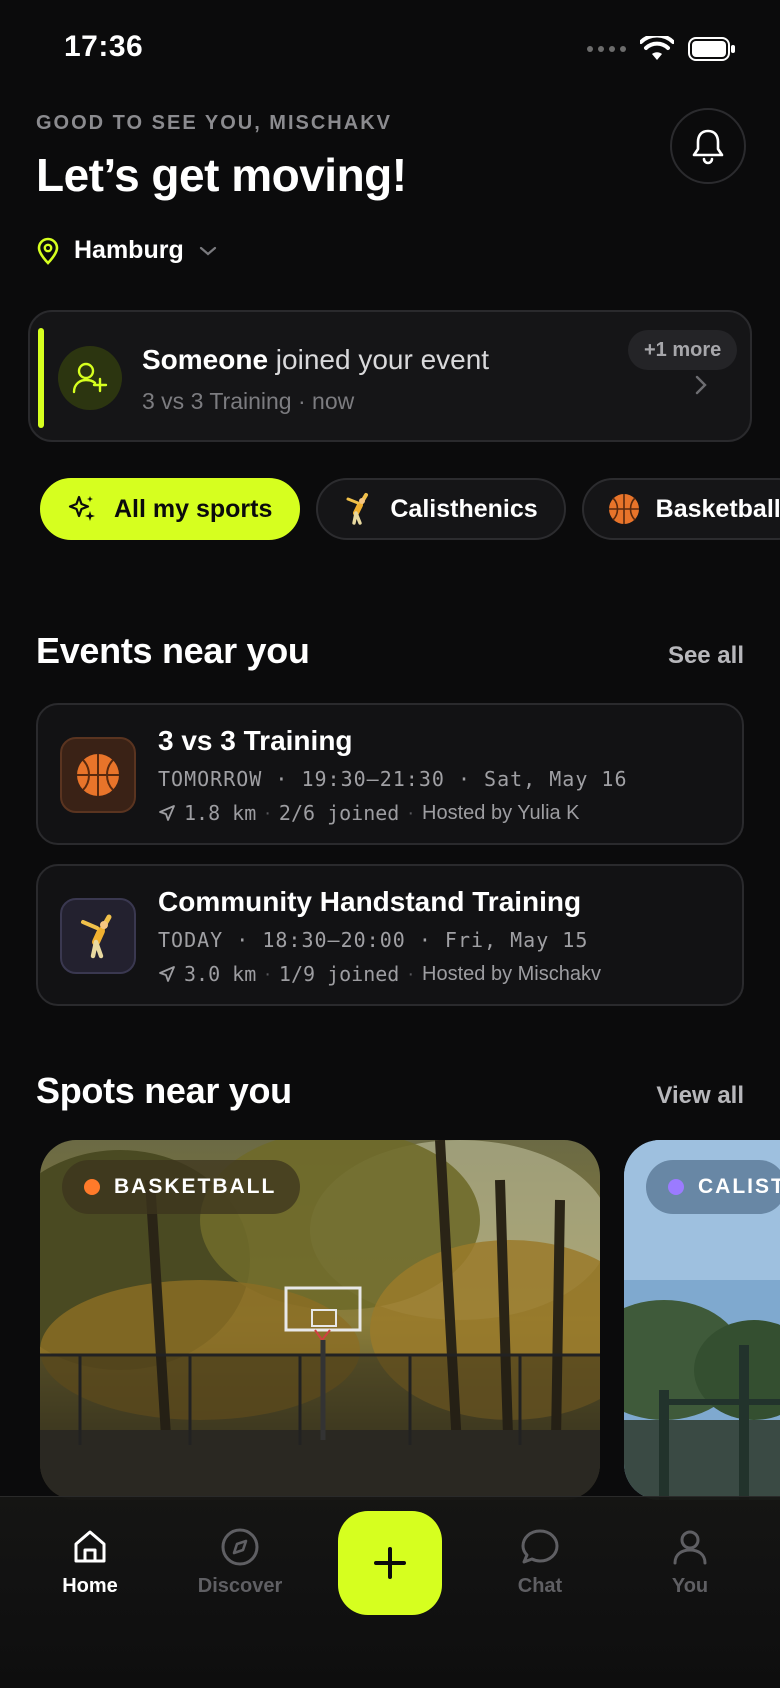 The image size is (780, 1688). Describe the element at coordinates (41, 378) in the screenshot. I see `accent-bar` at that location.